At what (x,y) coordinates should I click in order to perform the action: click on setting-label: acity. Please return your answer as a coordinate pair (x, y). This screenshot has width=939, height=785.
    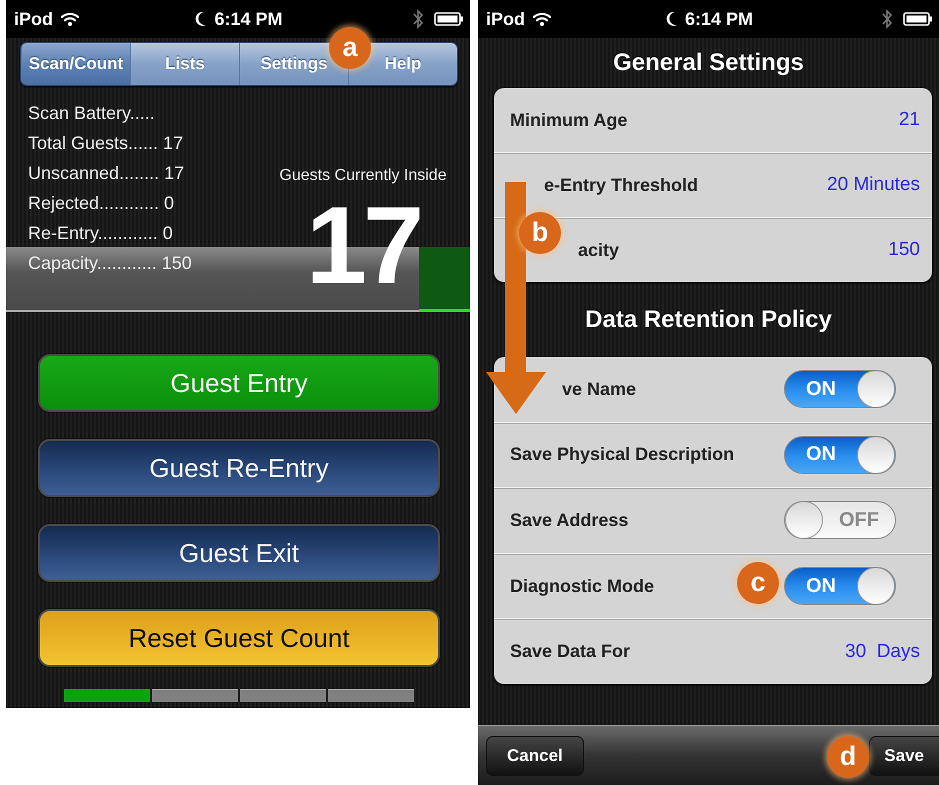
    Looking at the image, I should click on (598, 250).